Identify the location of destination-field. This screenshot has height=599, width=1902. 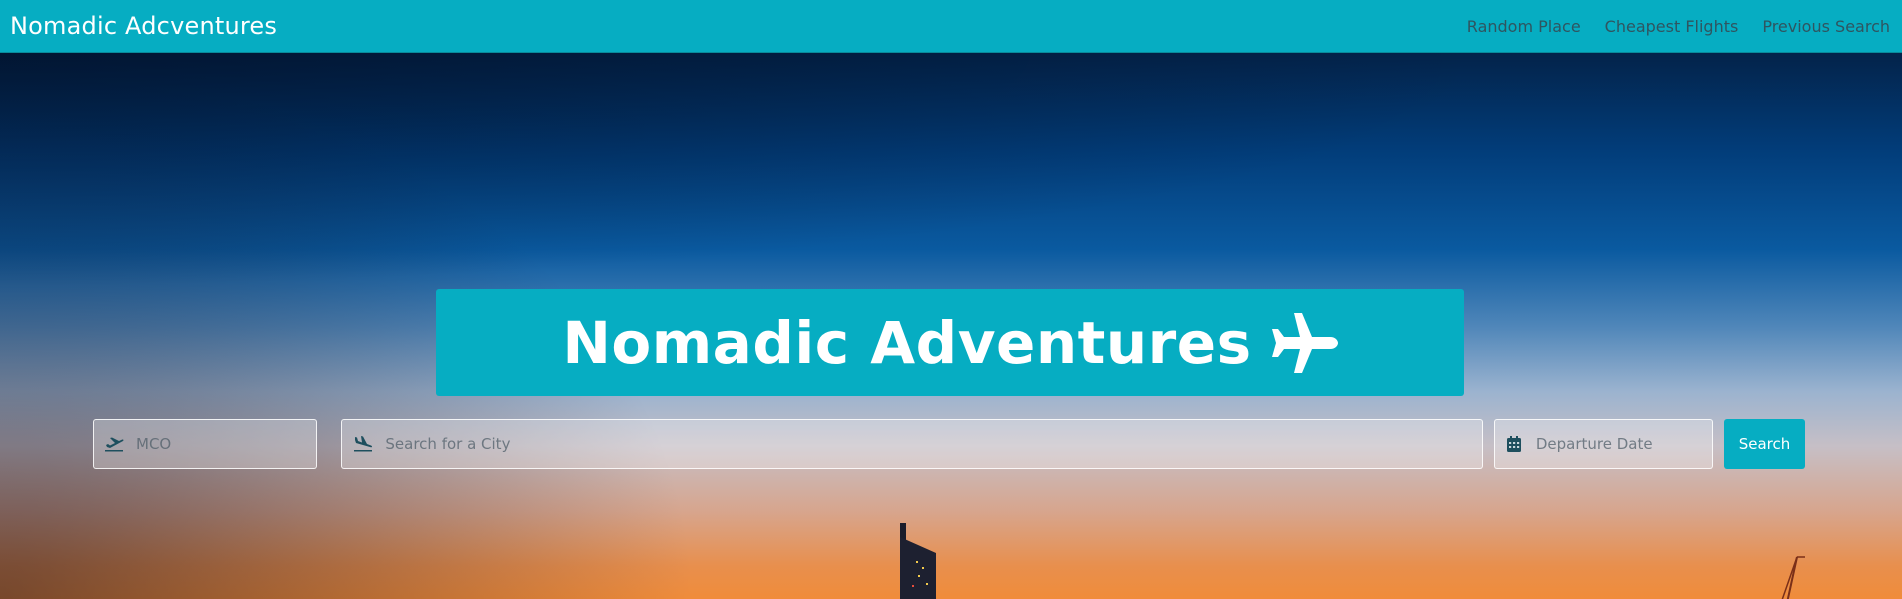
(912, 444).